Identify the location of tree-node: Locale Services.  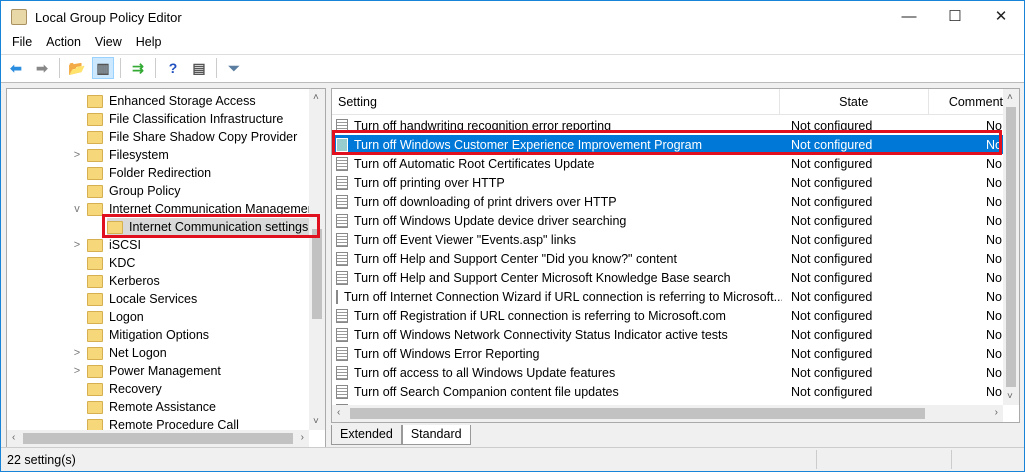
(142, 299).